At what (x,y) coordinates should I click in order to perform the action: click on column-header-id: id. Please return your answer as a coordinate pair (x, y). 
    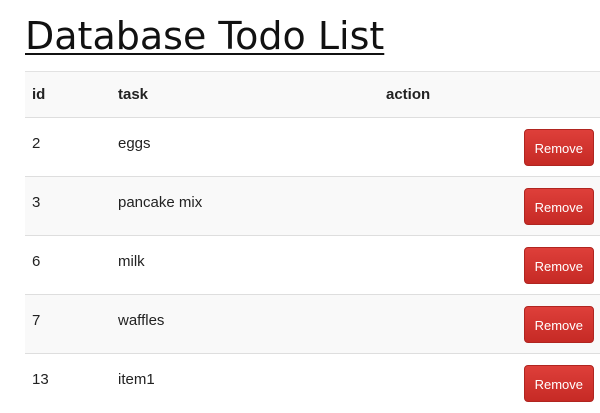
    Looking at the image, I should click on (68, 94).